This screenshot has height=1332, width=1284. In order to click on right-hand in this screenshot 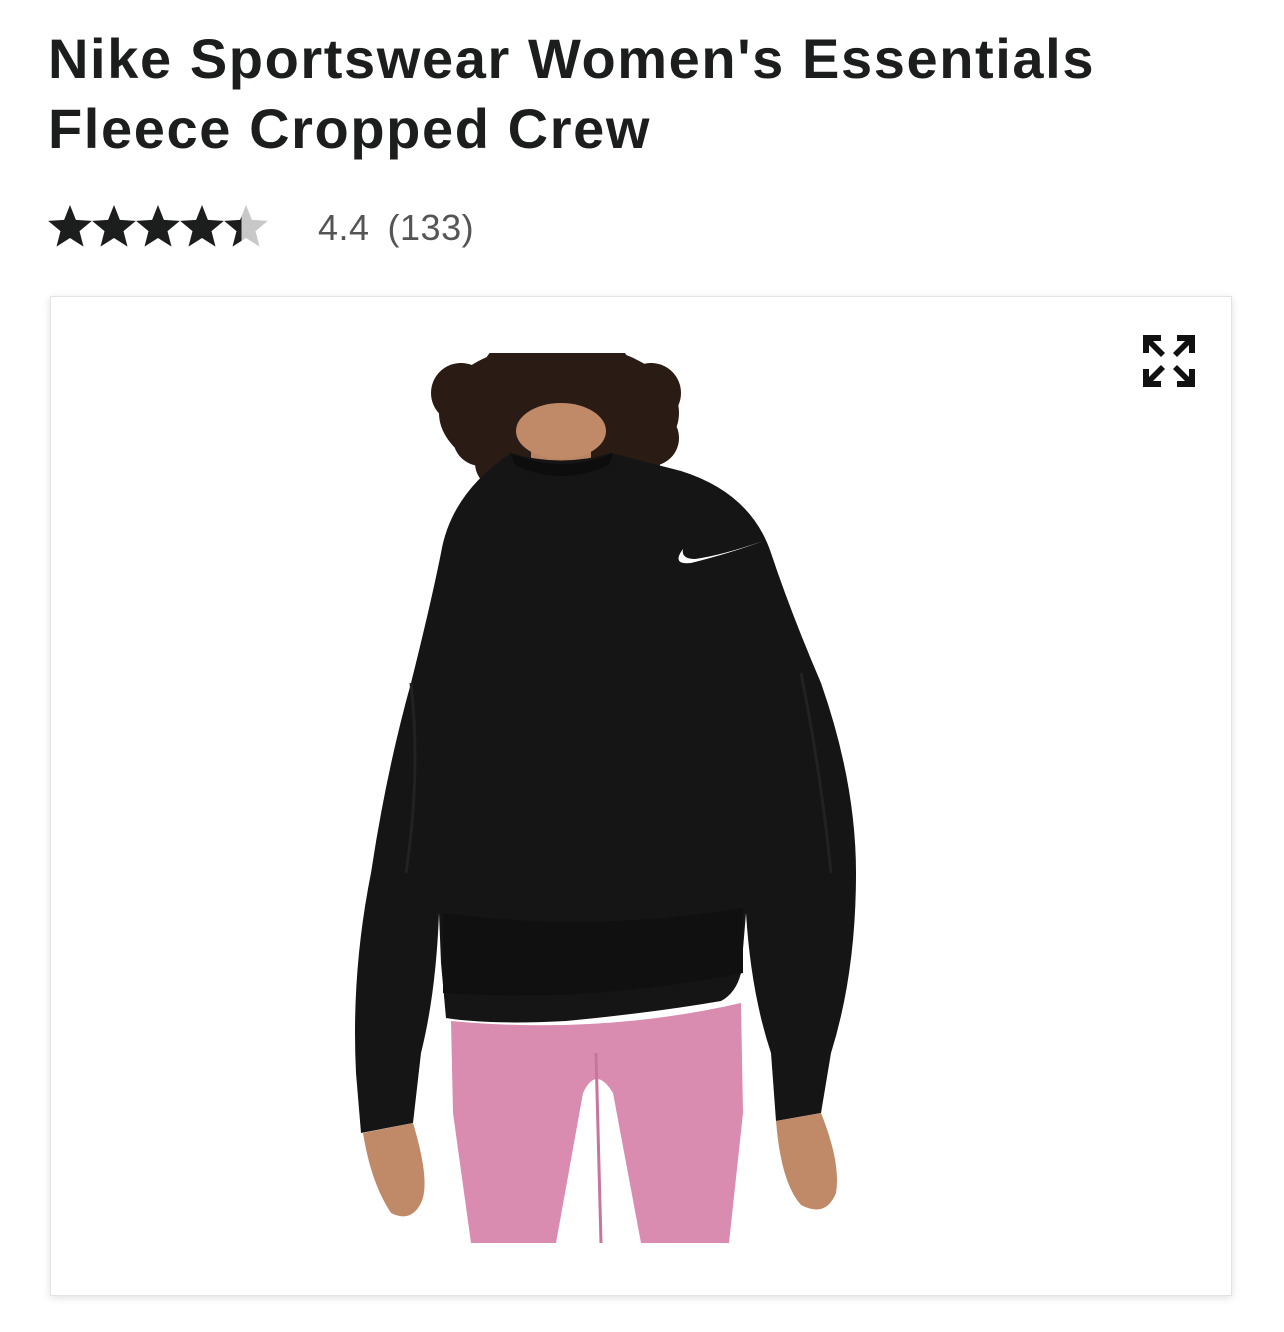, I will do `click(806, 1161)`.